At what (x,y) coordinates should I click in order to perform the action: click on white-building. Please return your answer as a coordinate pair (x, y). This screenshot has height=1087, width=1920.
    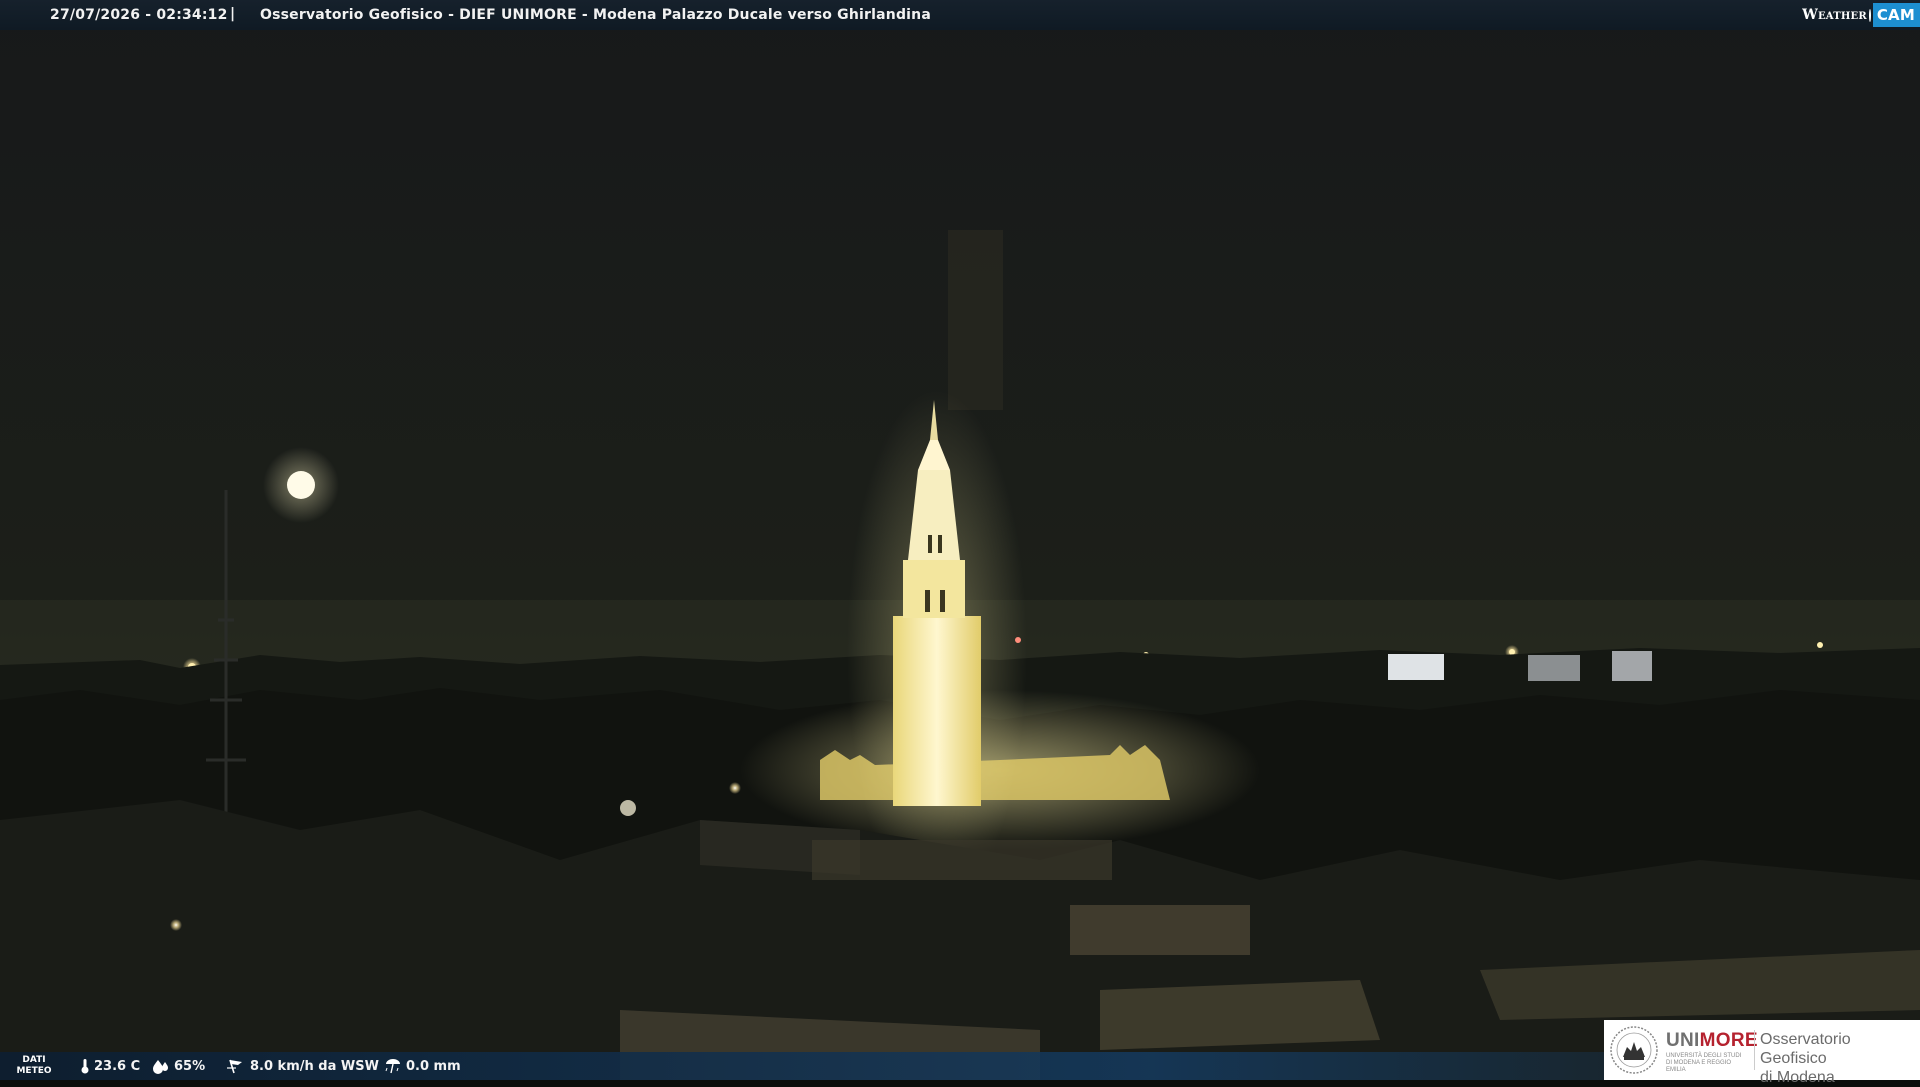
    Looking at the image, I should click on (1416, 667).